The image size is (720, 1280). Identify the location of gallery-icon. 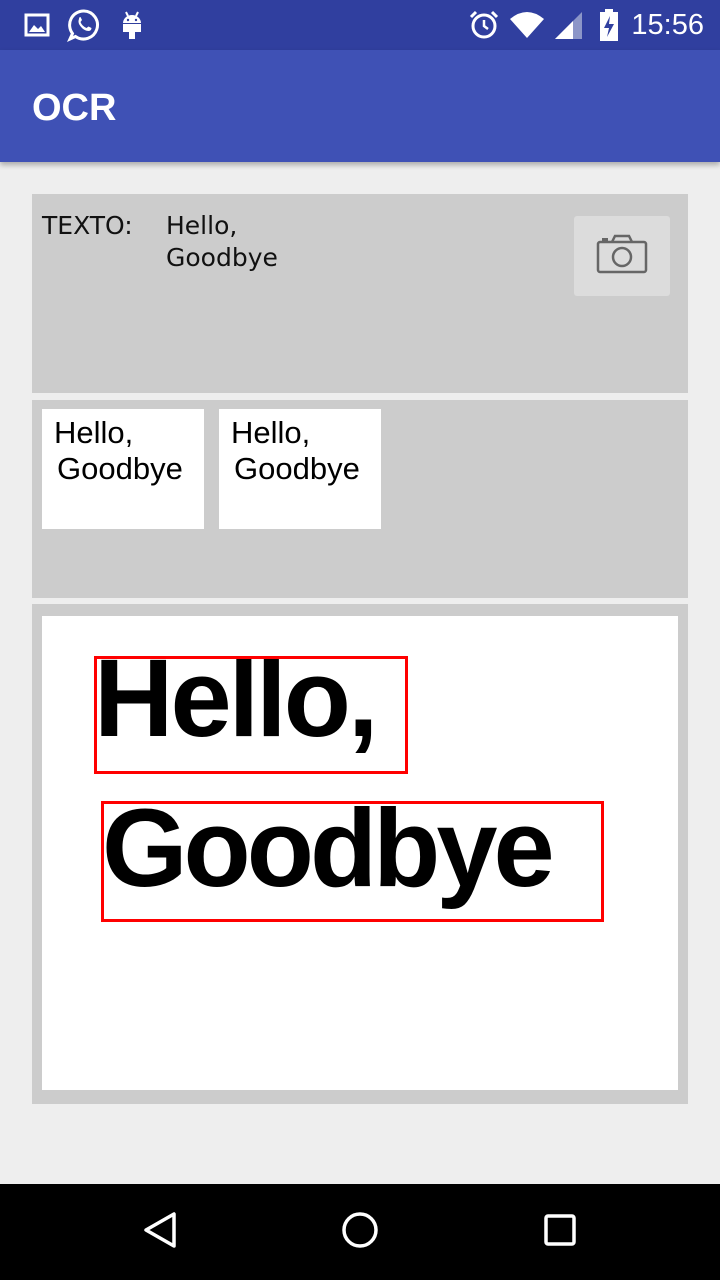
(37, 25).